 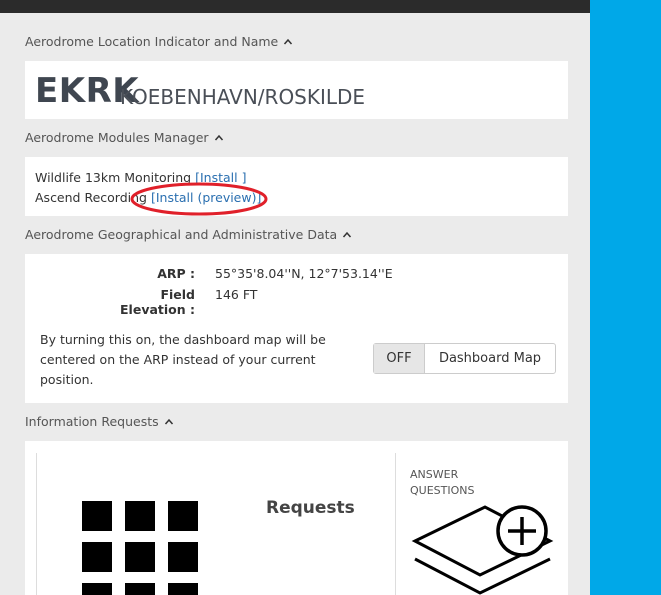 I want to click on modules-section-title: Aerodrome Modules Manager, so click(x=117, y=137).